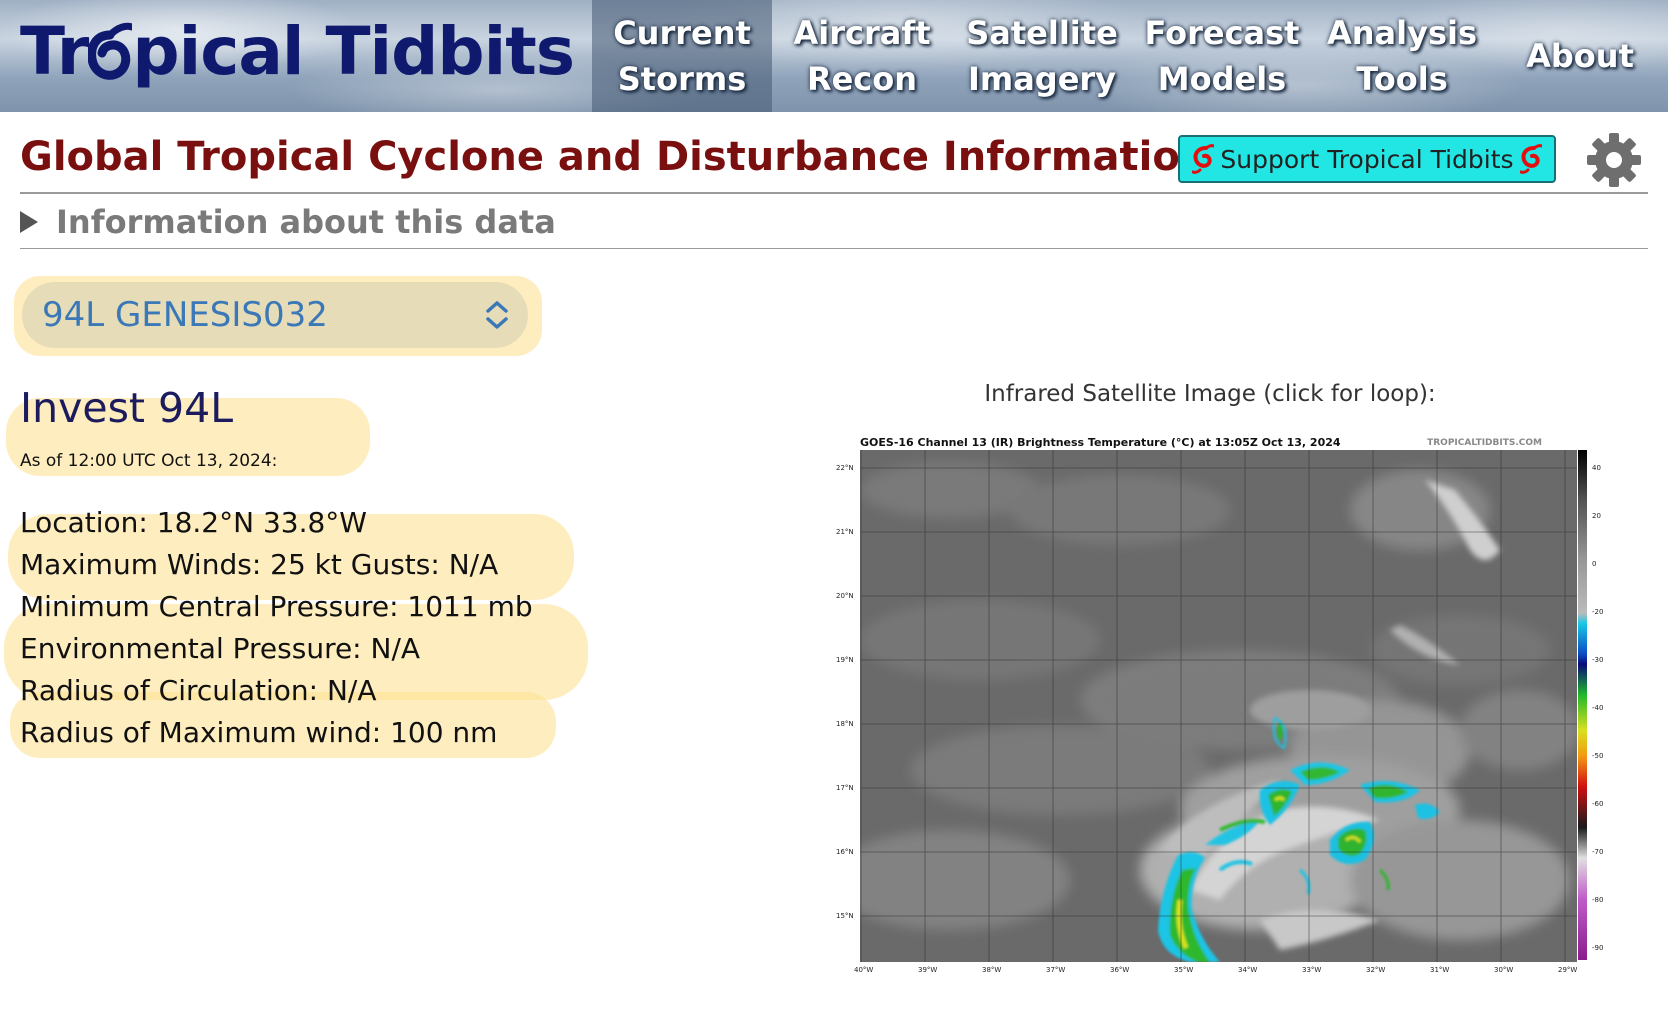  I want to click on nav-label: Imagery, so click(1042, 79).